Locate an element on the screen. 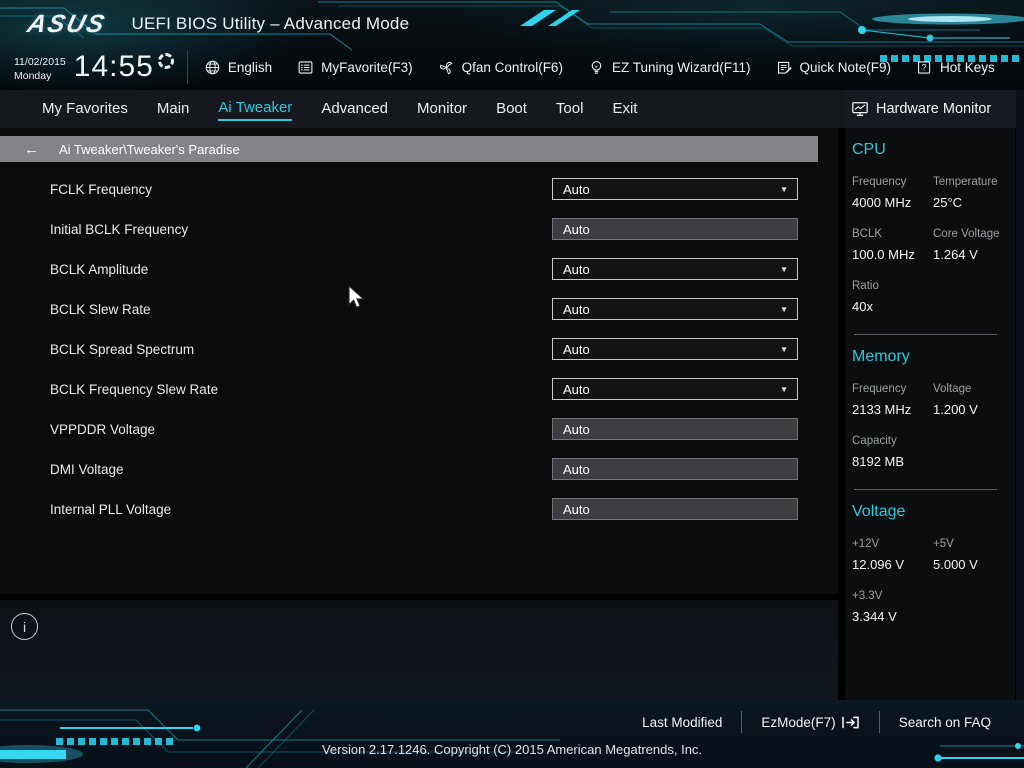 This screenshot has height=768, width=1024. tab-exit: Exit is located at coordinates (624, 109).